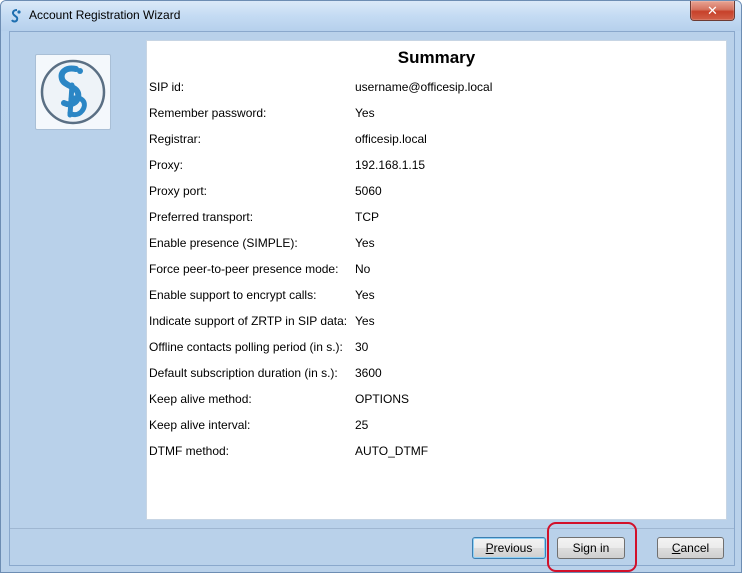 The width and height of the screenshot is (742, 573). What do you see at coordinates (368, 373) in the screenshot?
I see `row-value: 3600` at bounding box center [368, 373].